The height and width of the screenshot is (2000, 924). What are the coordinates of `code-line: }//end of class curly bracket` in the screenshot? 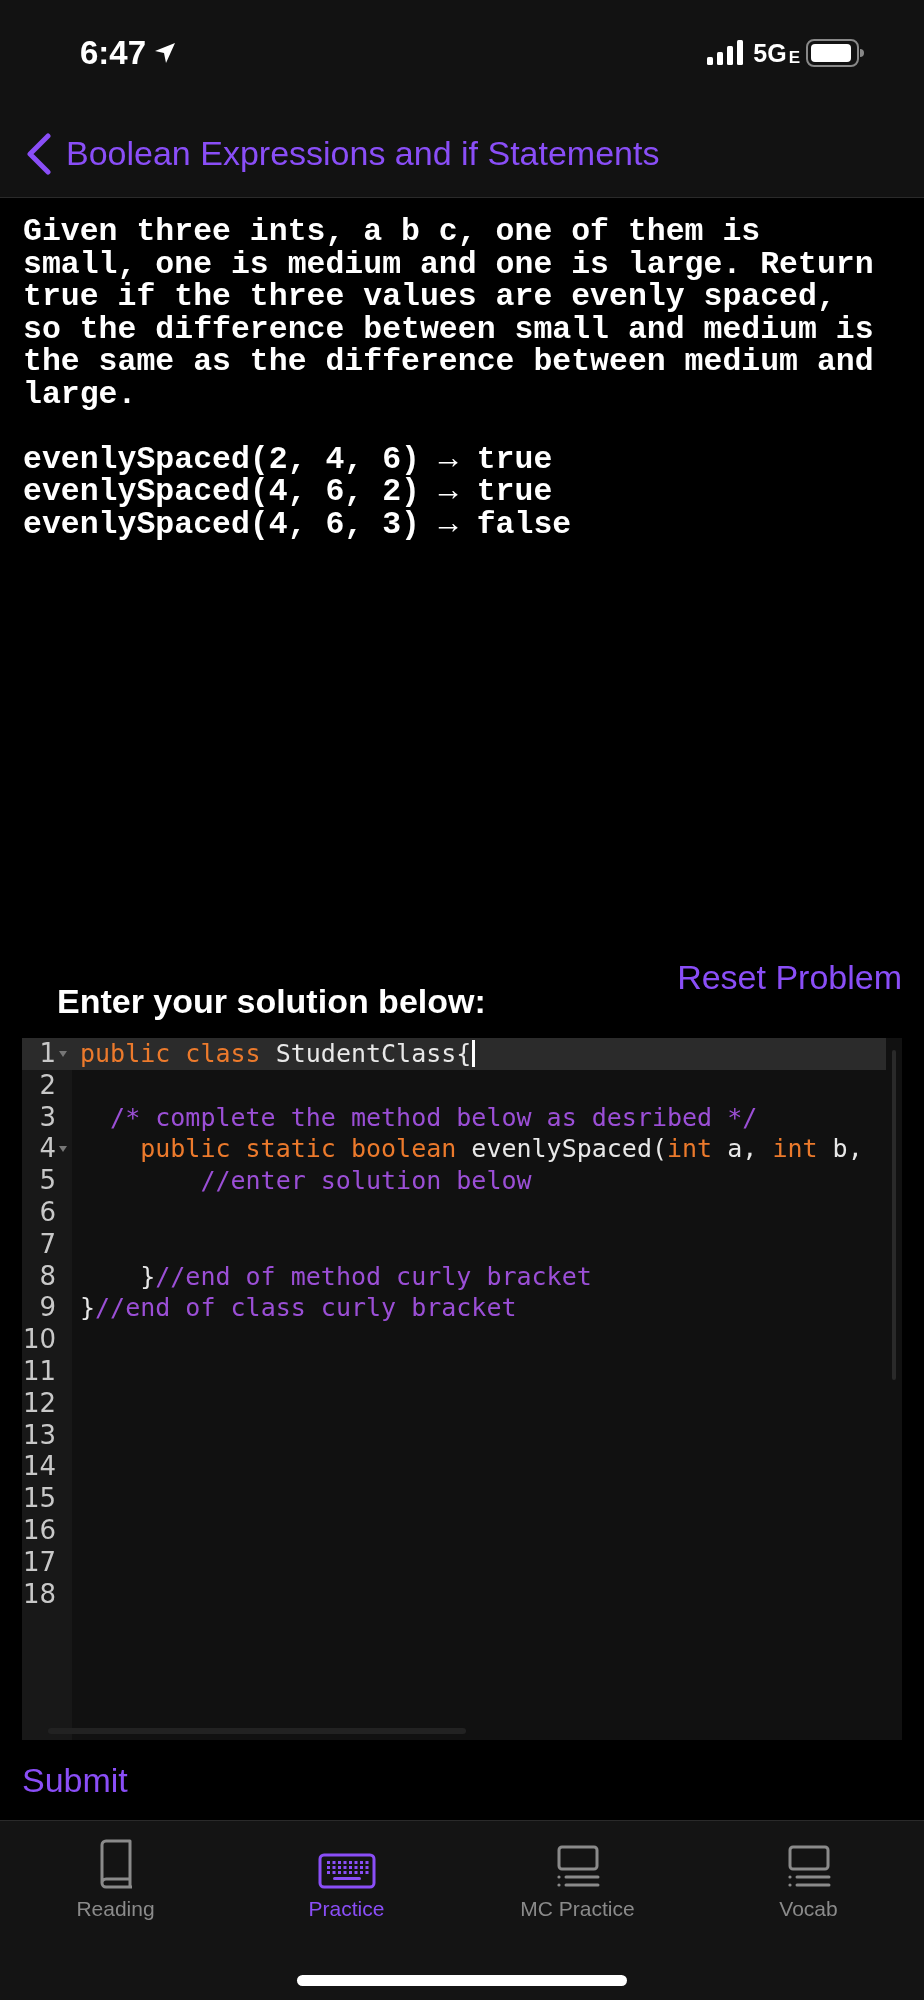 It's located at (298, 1308).